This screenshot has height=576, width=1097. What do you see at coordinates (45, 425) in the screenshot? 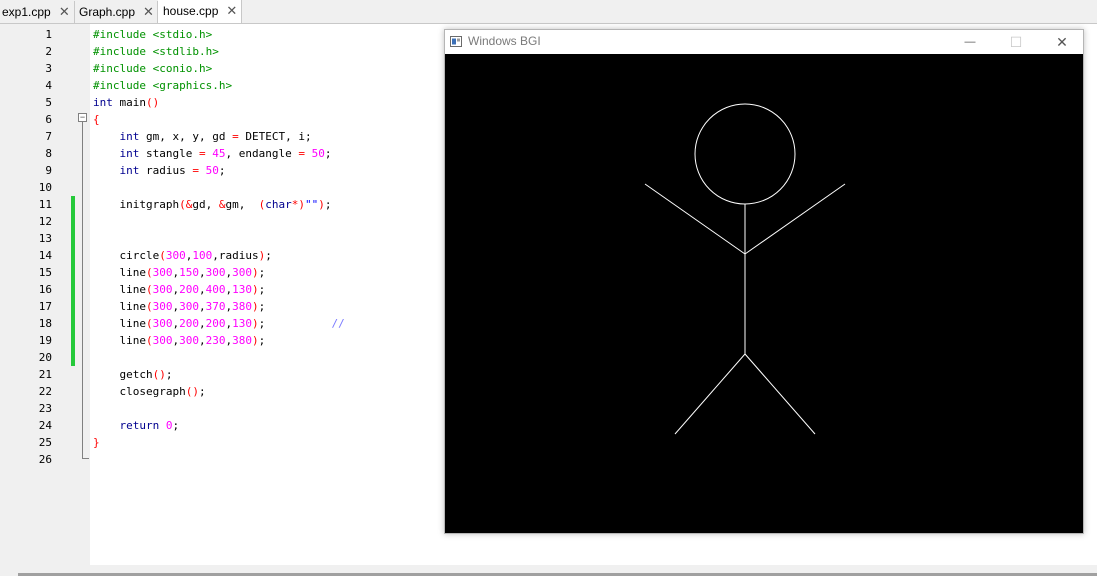
I see `line-number: 24` at bounding box center [45, 425].